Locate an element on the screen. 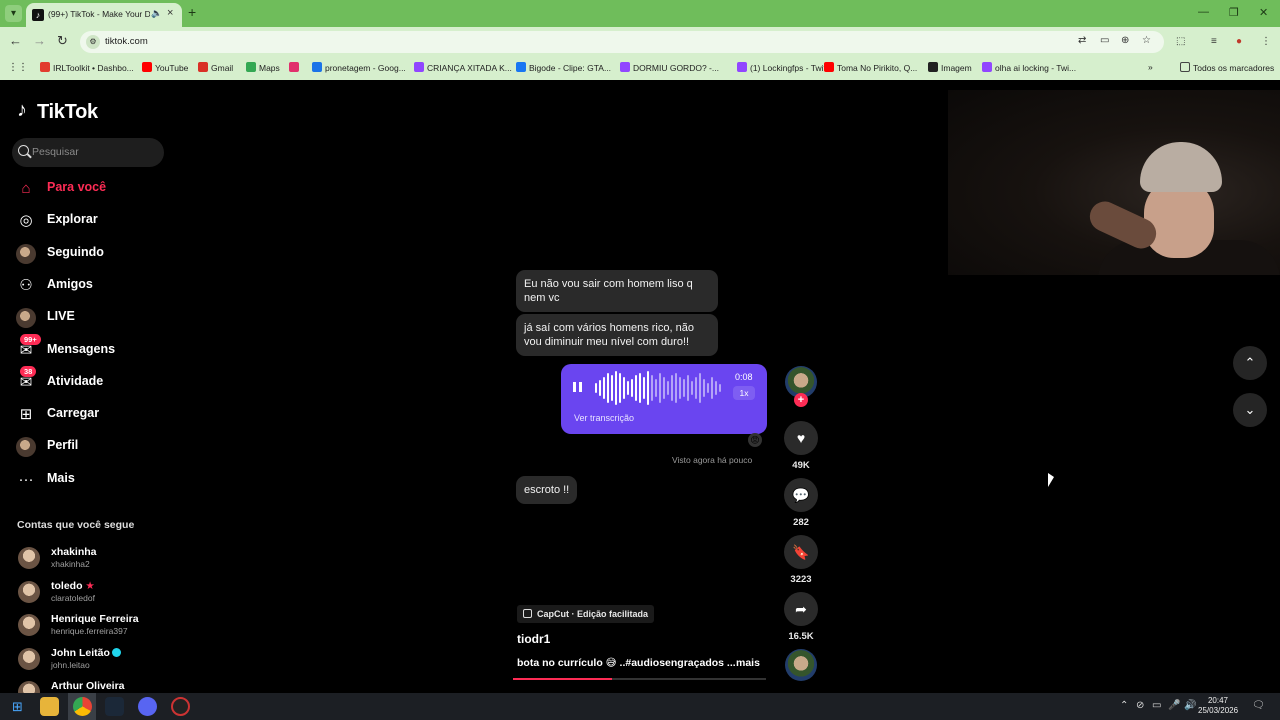  zoom-icon: ⊕ is located at coordinates (1125, 40).